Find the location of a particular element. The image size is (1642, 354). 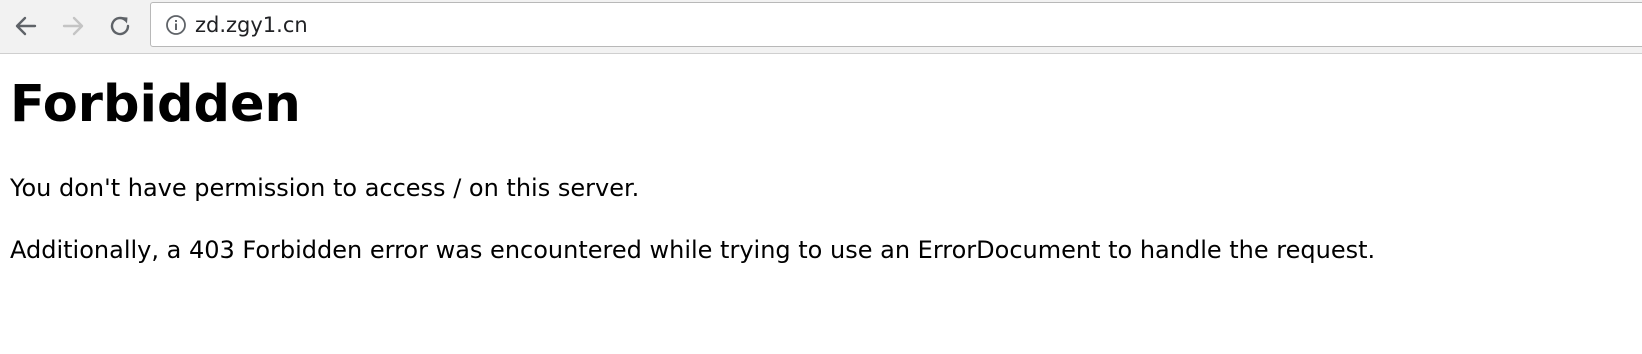

reload-button is located at coordinates (120, 26).